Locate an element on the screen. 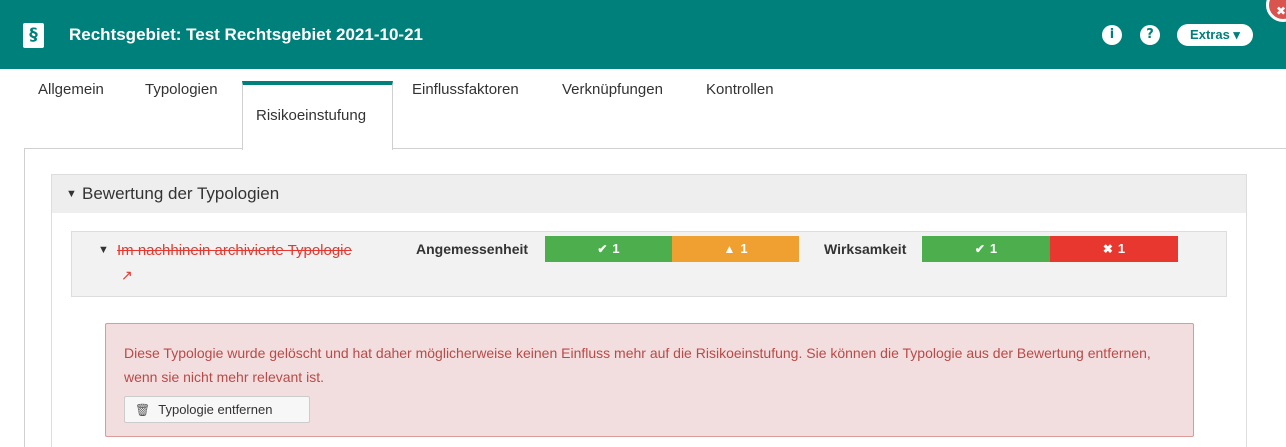 The width and height of the screenshot is (1286, 447). info-icon: i is located at coordinates (1112, 35).